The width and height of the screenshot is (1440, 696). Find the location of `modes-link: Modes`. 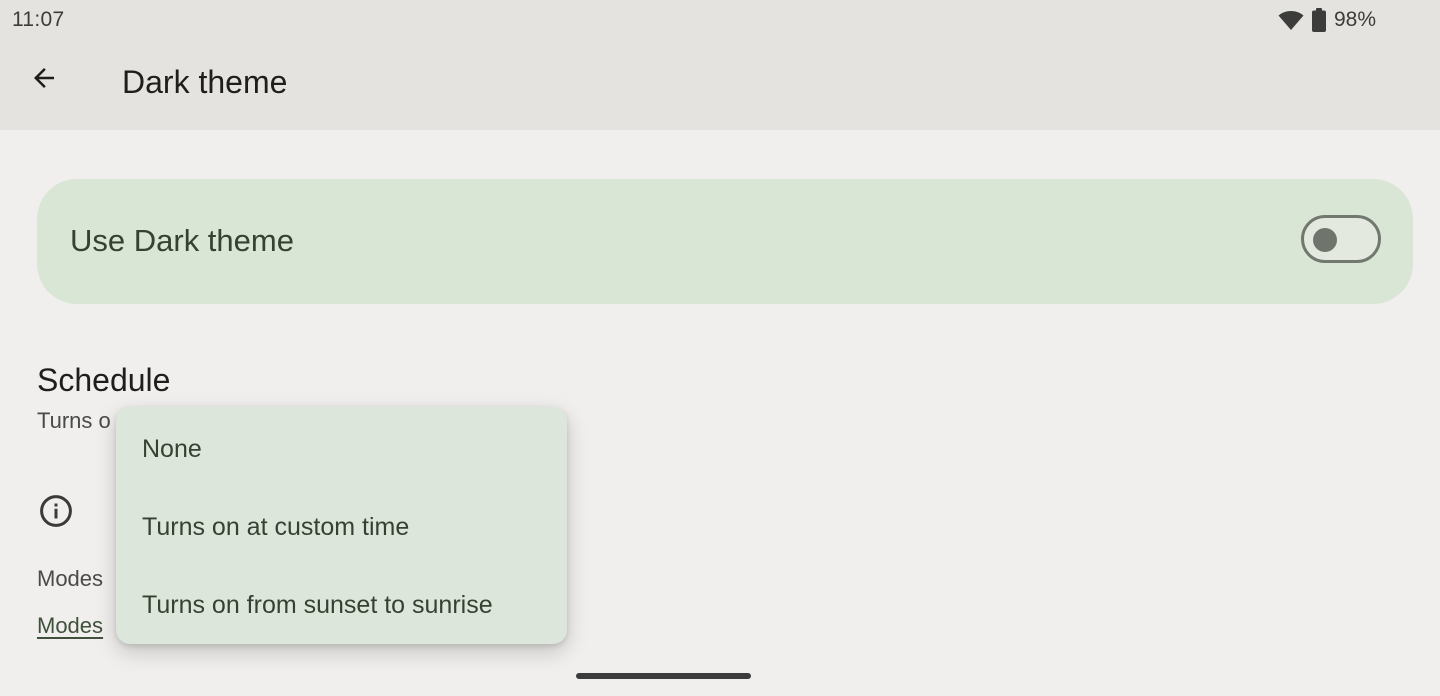

modes-link: Modes is located at coordinates (70, 626).